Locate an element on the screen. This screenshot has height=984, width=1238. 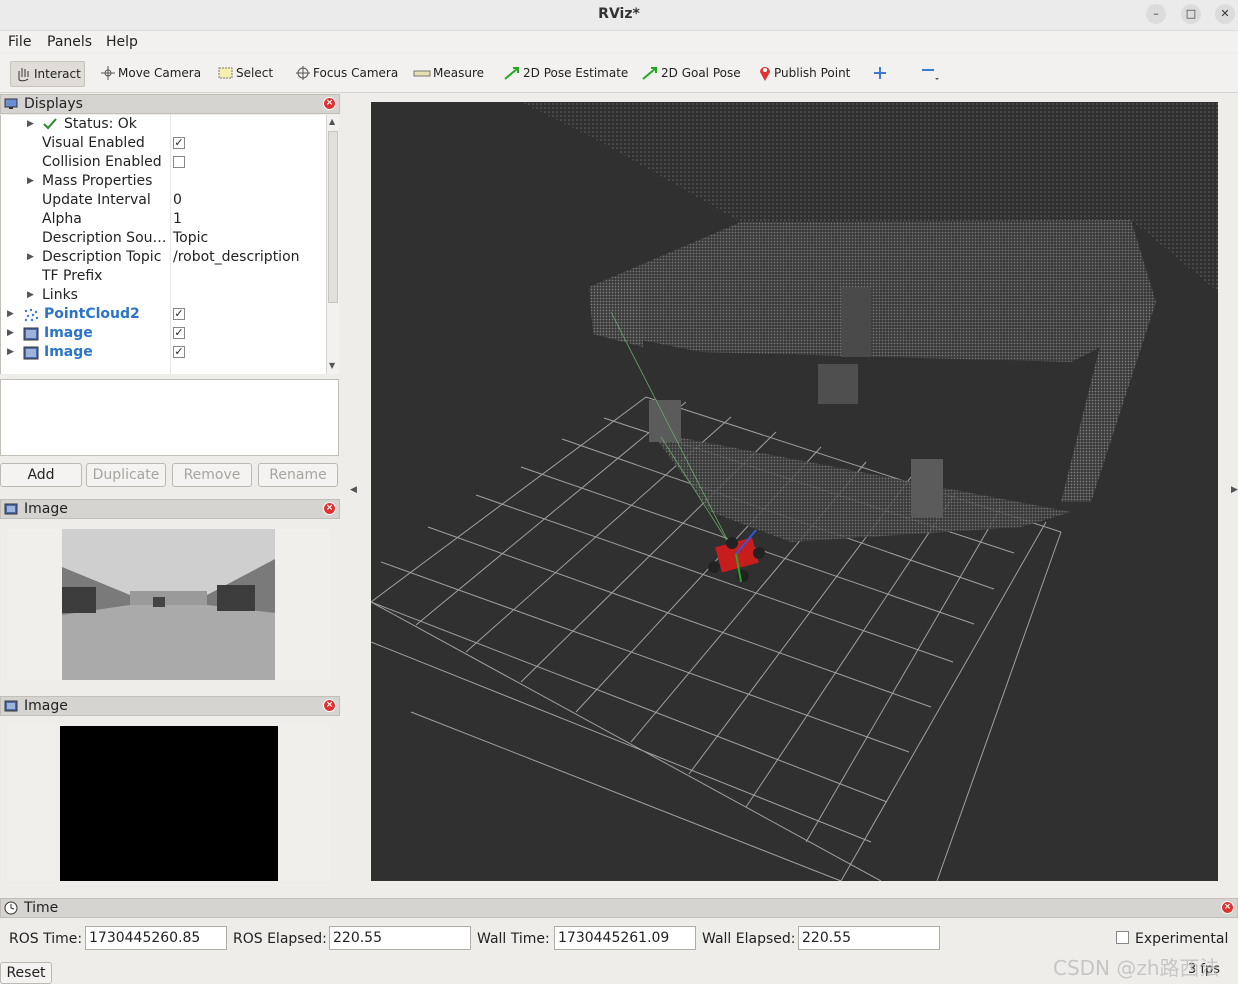
add-tool-button is located at coordinates (881, 73).